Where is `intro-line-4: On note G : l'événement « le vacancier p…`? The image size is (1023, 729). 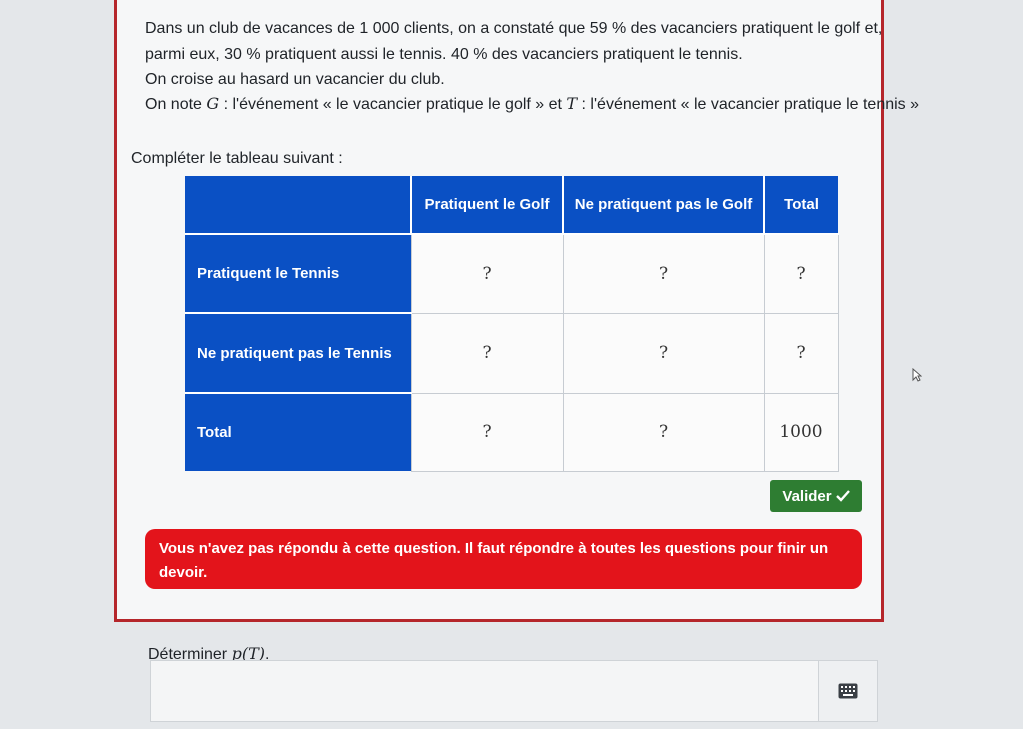
intro-line-4: On note G : l'événement « le vacancier p… is located at coordinates (532, 104).